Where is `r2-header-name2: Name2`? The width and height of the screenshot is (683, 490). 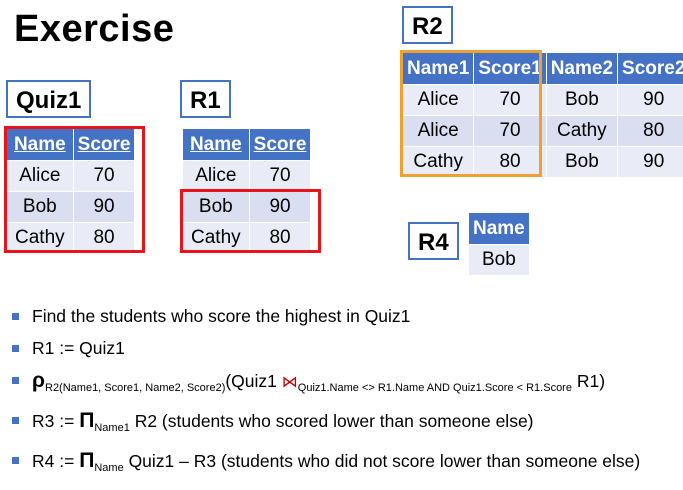
r2-header-name2: Name2 is located at coordinates (581, 69).